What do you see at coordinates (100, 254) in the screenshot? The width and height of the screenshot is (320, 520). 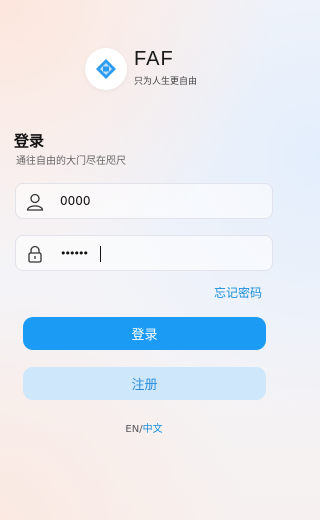 I see `text-cursor` at bounding box center [100, 254].